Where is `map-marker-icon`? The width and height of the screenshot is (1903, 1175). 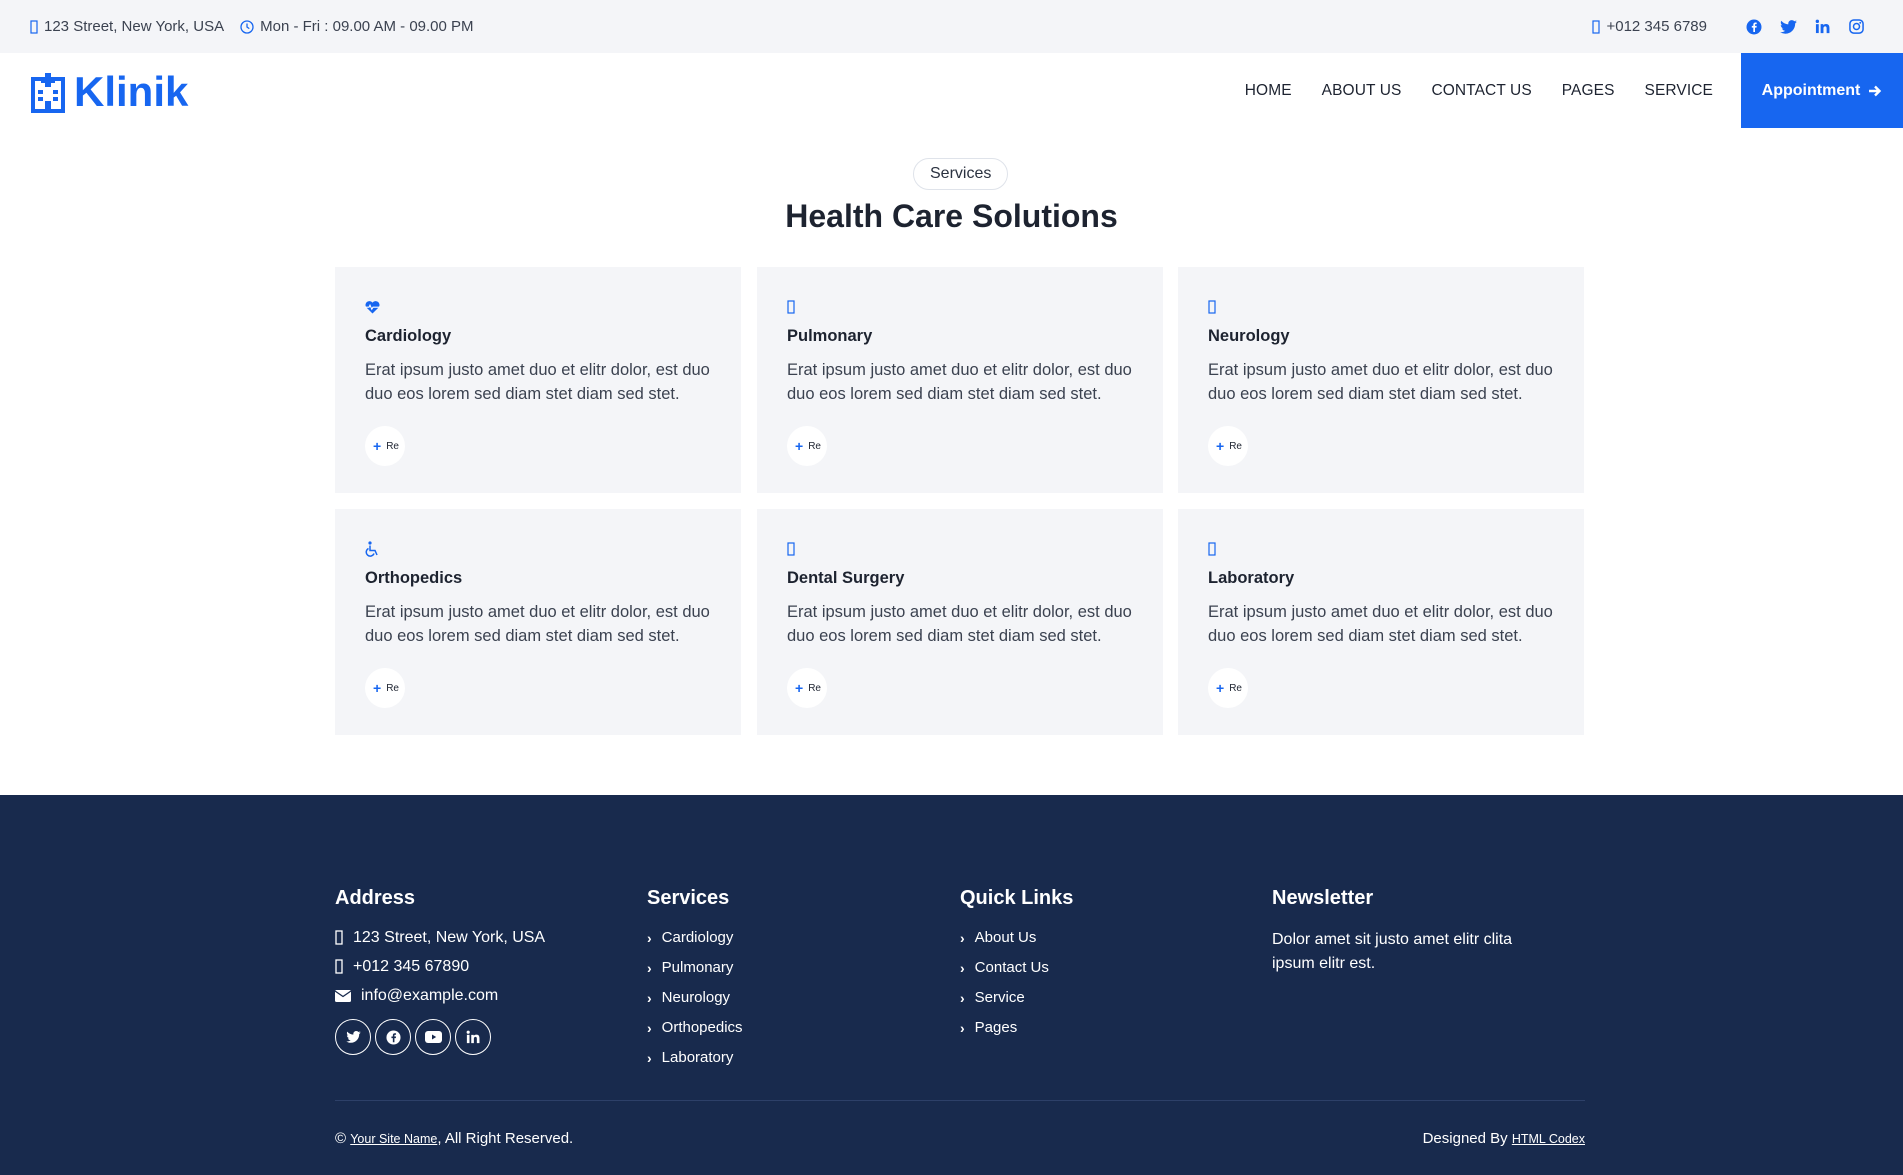
map-marker-icon is located at coordinates (34, 26).